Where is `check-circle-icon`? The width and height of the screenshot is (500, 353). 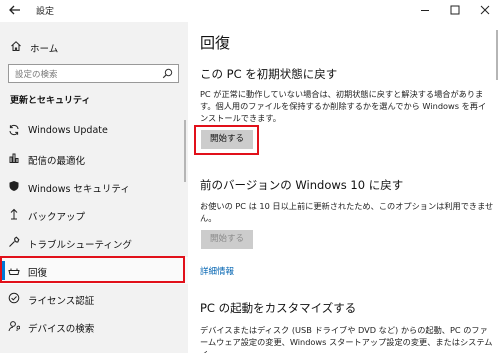 check-circle-icon is located at coordinates (14, 298).